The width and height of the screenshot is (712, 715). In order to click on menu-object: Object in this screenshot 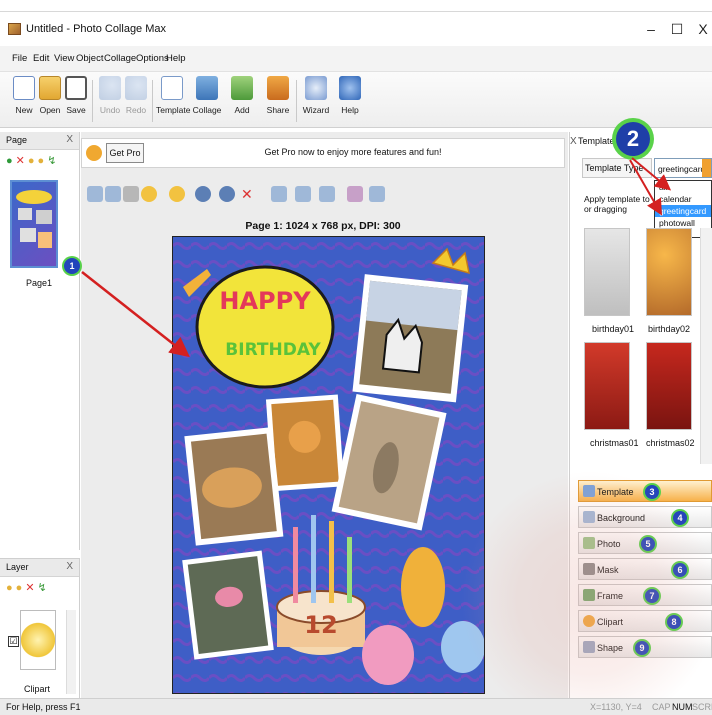, I will do `click(89, 58)`.